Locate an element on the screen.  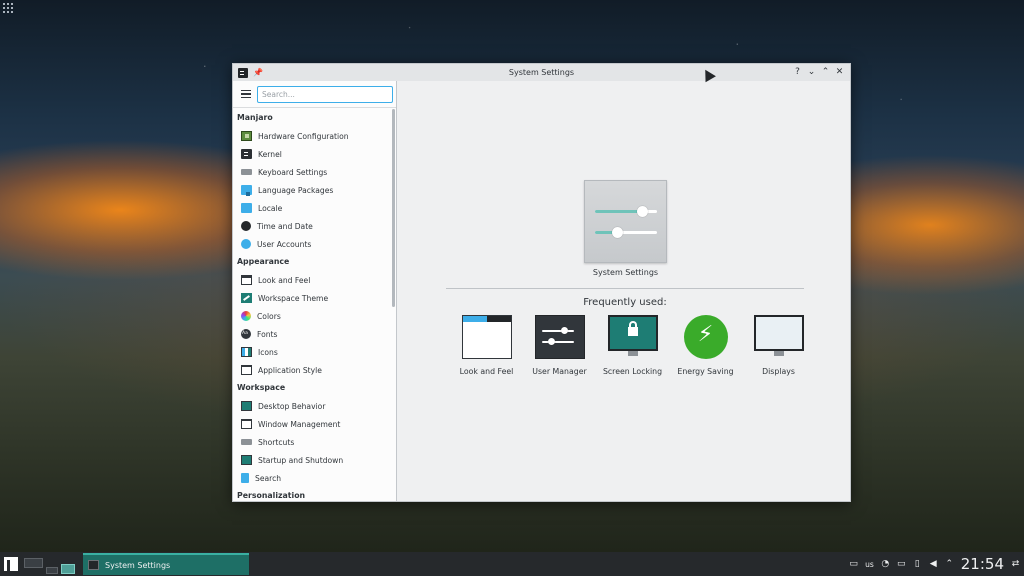
frequent-item-energy-saving: Energy Saving is located at coordinates (705, 345).